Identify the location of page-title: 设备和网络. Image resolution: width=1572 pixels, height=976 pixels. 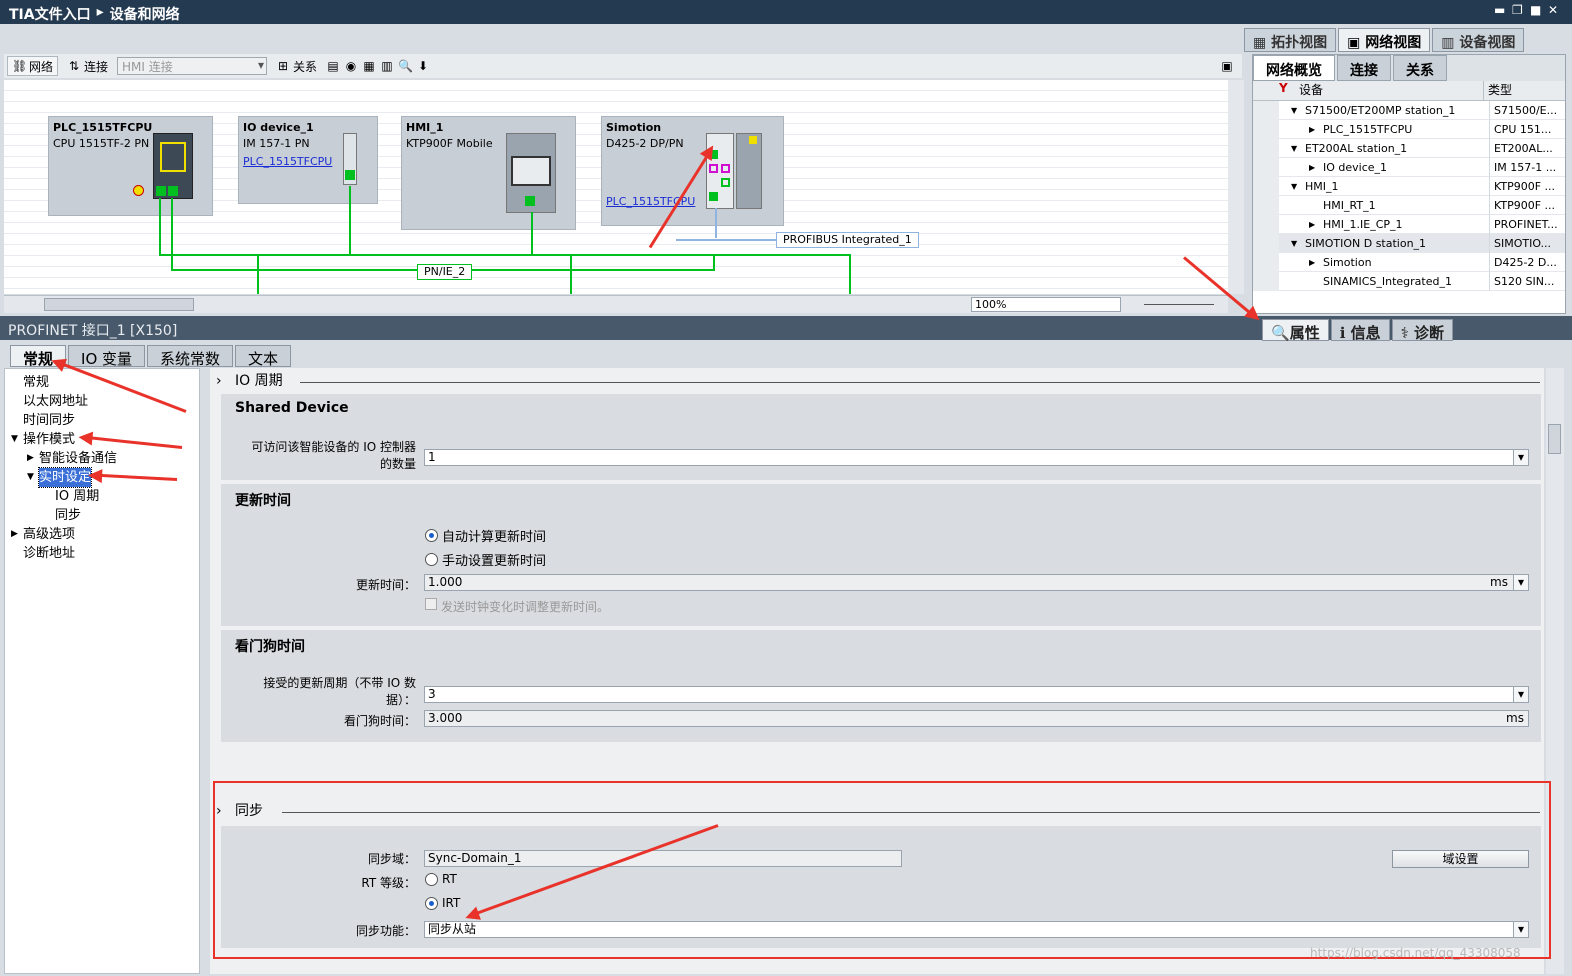
(144, 15).